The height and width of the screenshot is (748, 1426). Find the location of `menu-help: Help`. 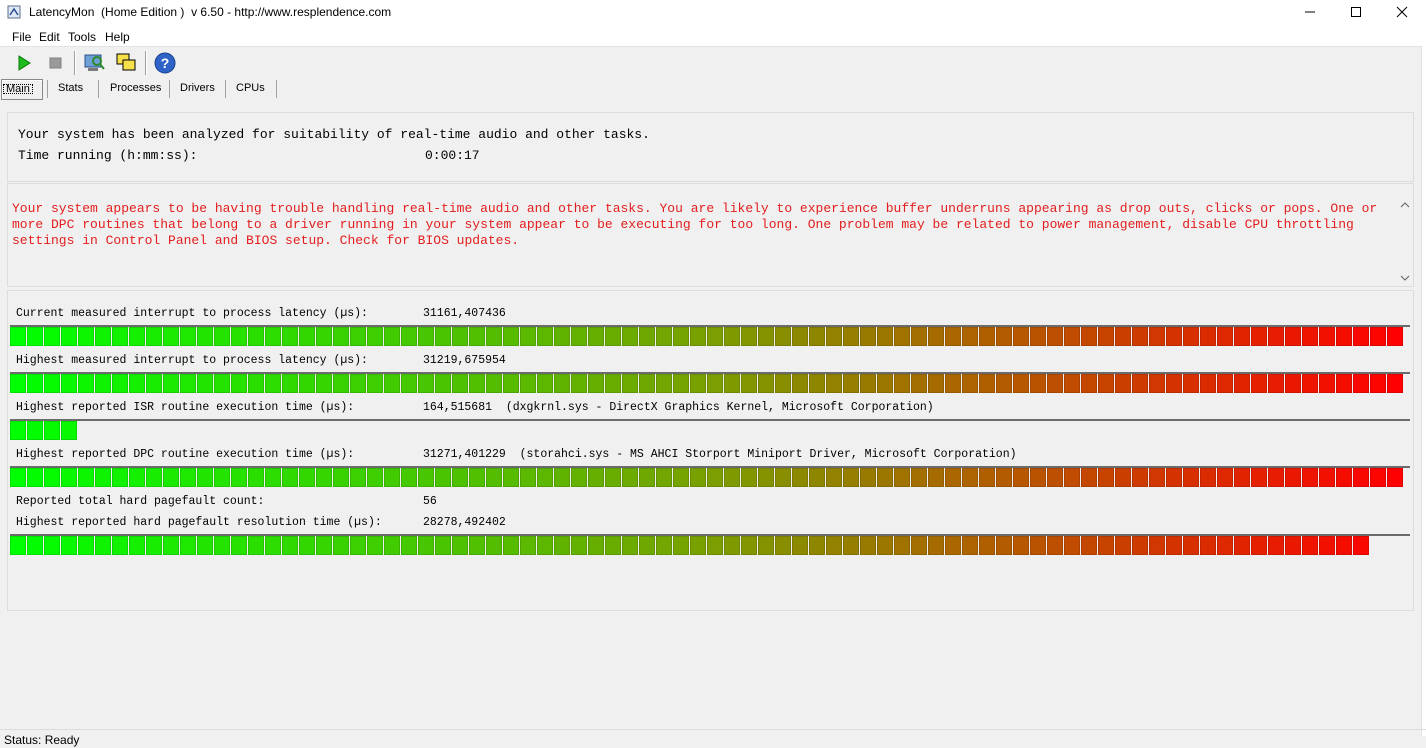

menu-help: Help is located at coordinates (117, 37).